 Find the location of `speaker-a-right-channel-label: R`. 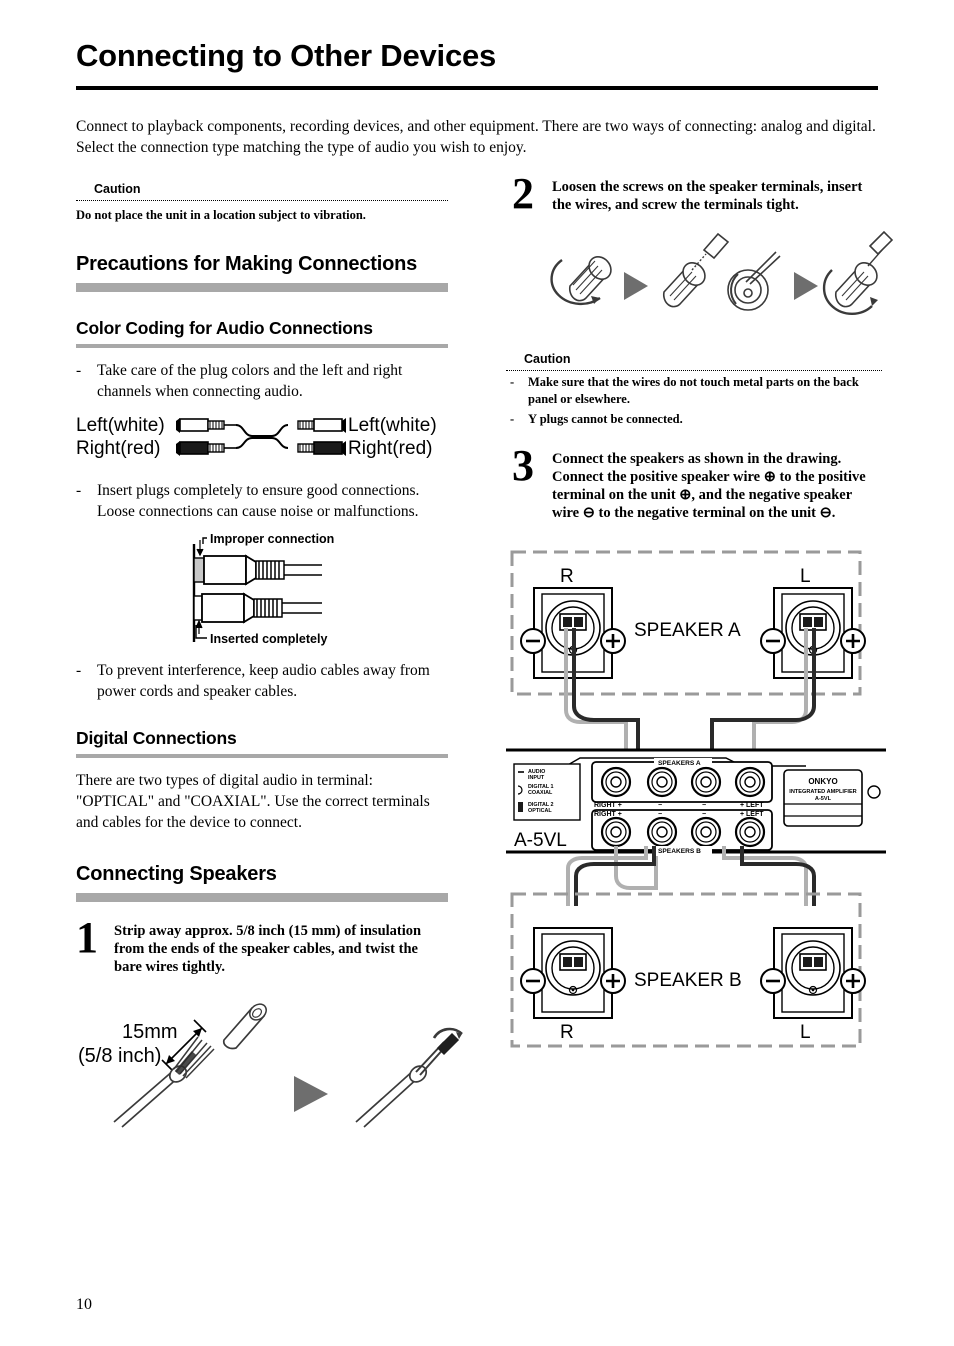

speaker-a-right-channel-label: R is located at coordinates (567, 576).